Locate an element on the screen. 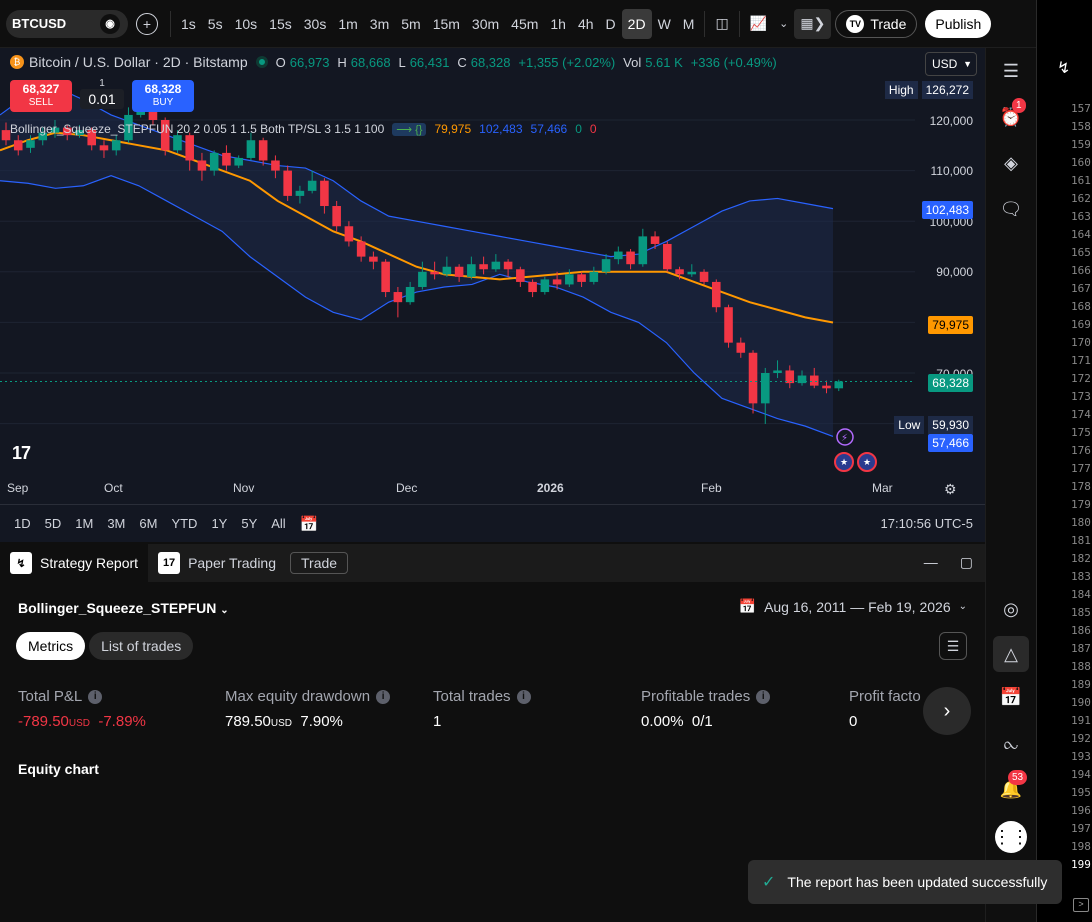  line-number: 157 is located at coordinates (1081, 108).